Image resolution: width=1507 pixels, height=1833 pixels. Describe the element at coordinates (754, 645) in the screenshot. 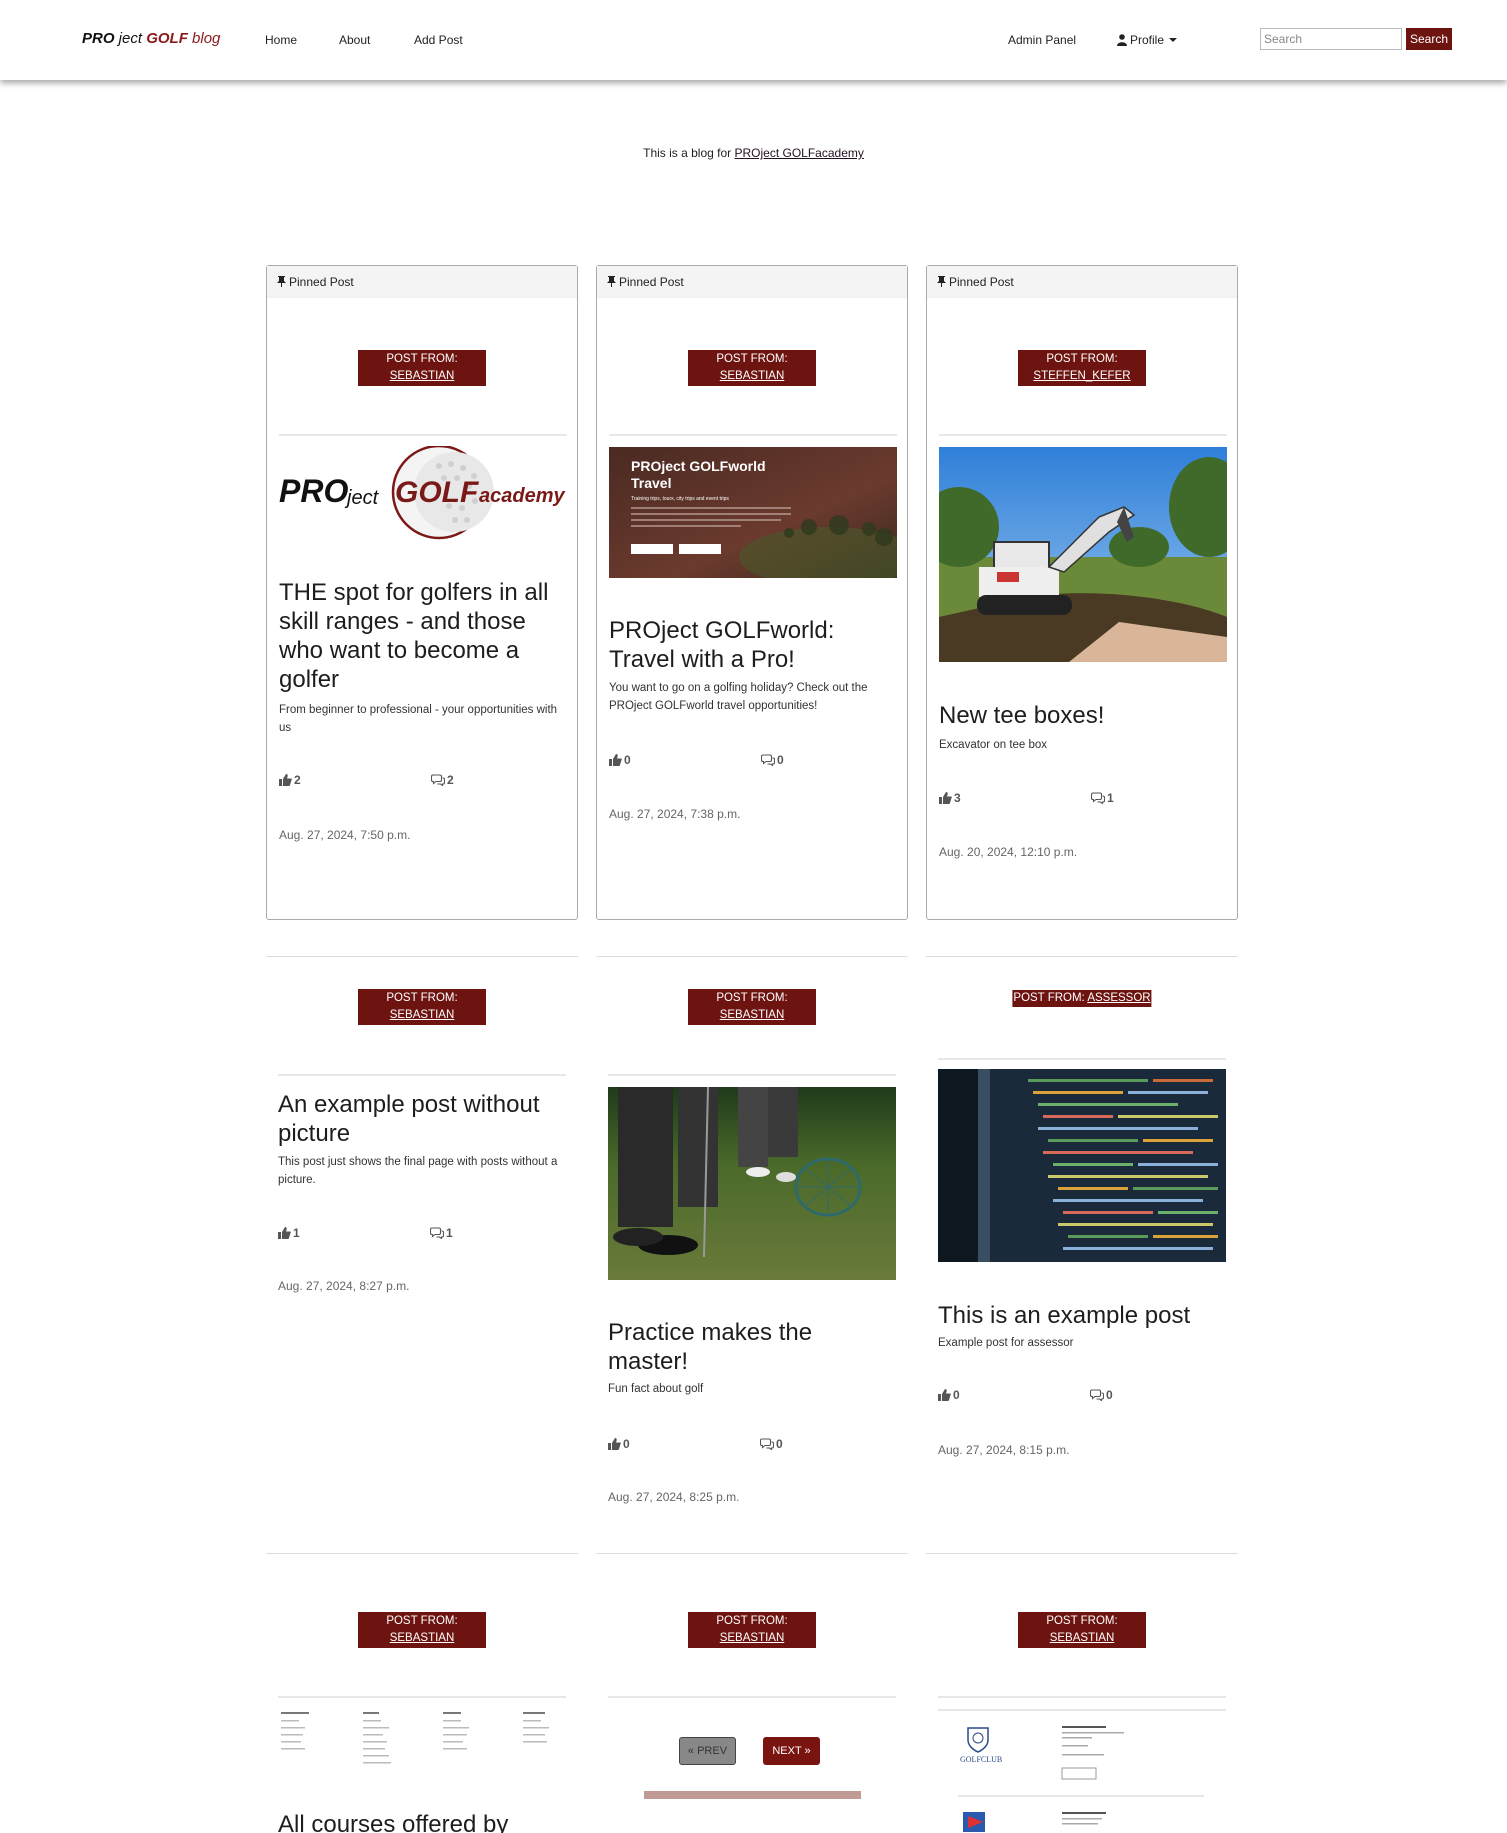

I see `post-title: PROject GOLFworld: Travel with a Pro!` at that location.